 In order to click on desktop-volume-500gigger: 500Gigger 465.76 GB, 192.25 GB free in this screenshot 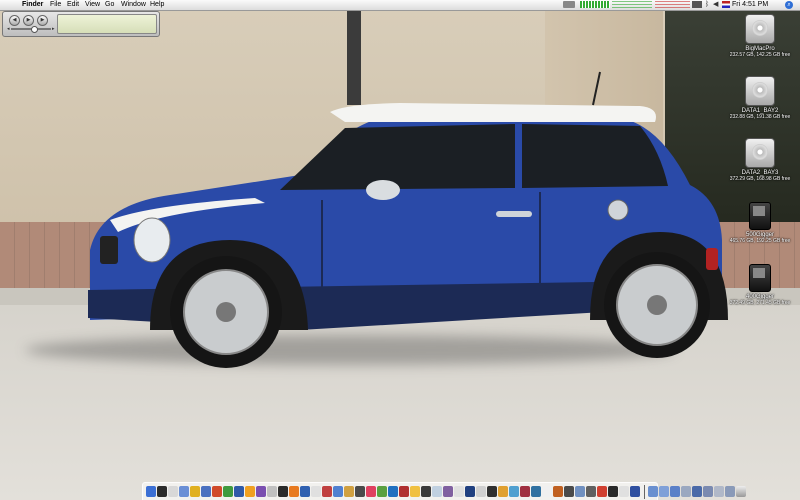, I will do `click(760, 223)`.